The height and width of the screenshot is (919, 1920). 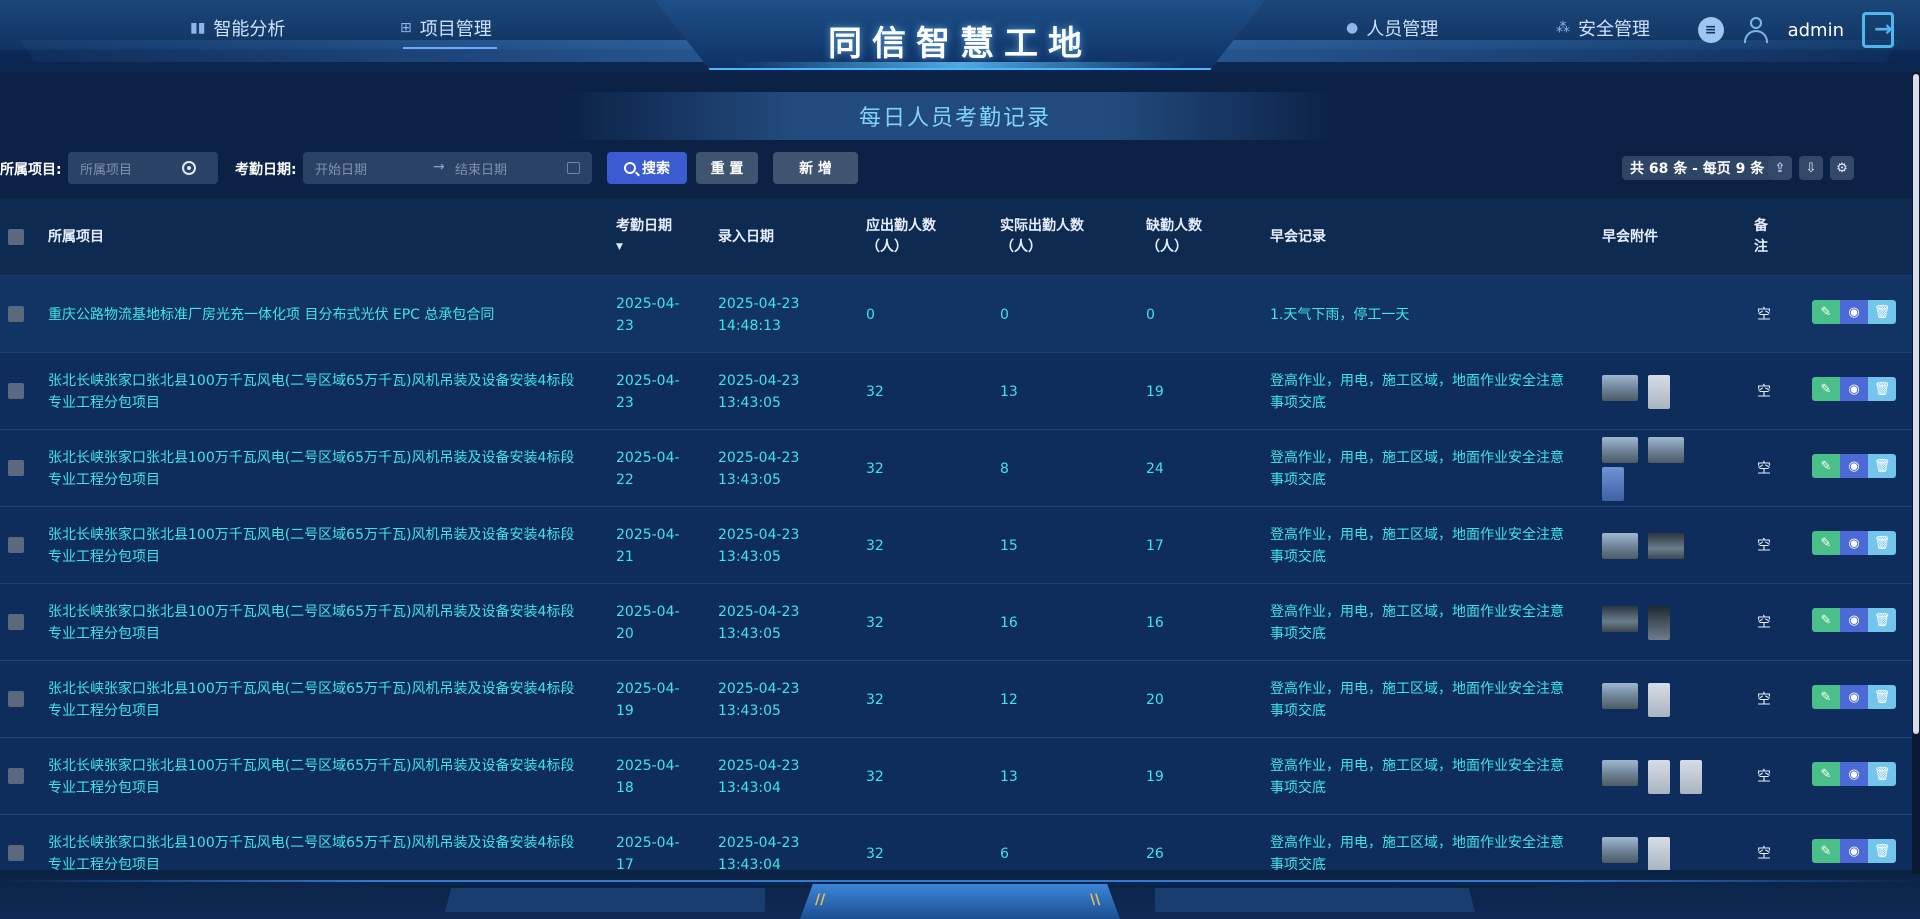 What do you see at coordinates (727, 168) in the screenshot?
I see `reset-button: 重 置` at bounding box center [727, 168].